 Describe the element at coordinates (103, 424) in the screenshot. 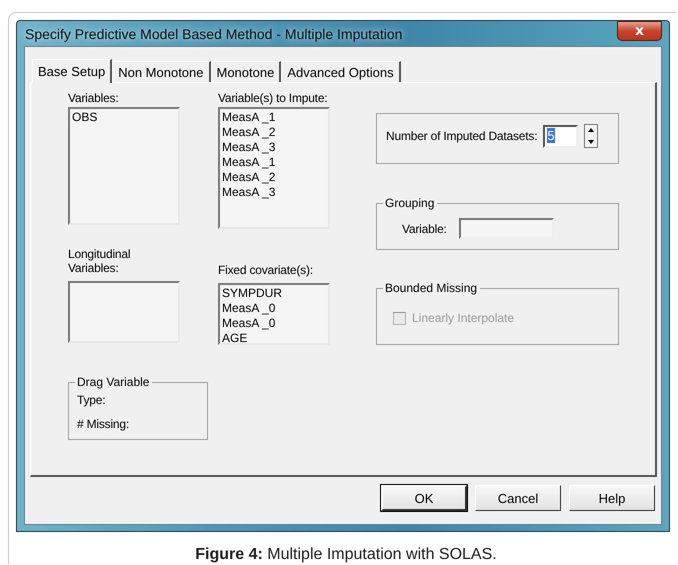

I see `field-label: # Missing:` at that location.